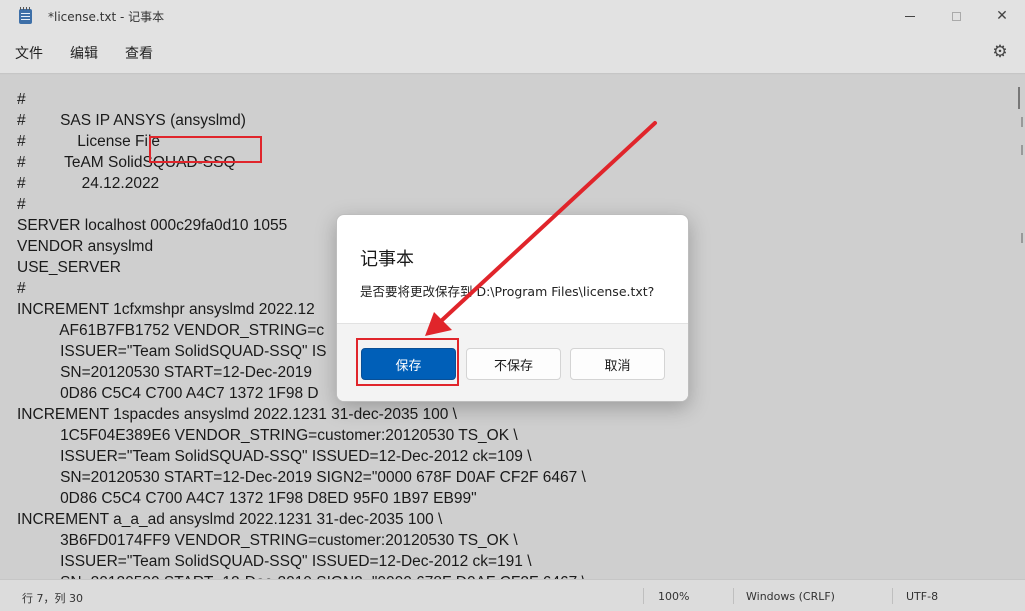  I want to click on editor-line: # SAS IP ANSYS (ansyslmd), so click(301, 120).